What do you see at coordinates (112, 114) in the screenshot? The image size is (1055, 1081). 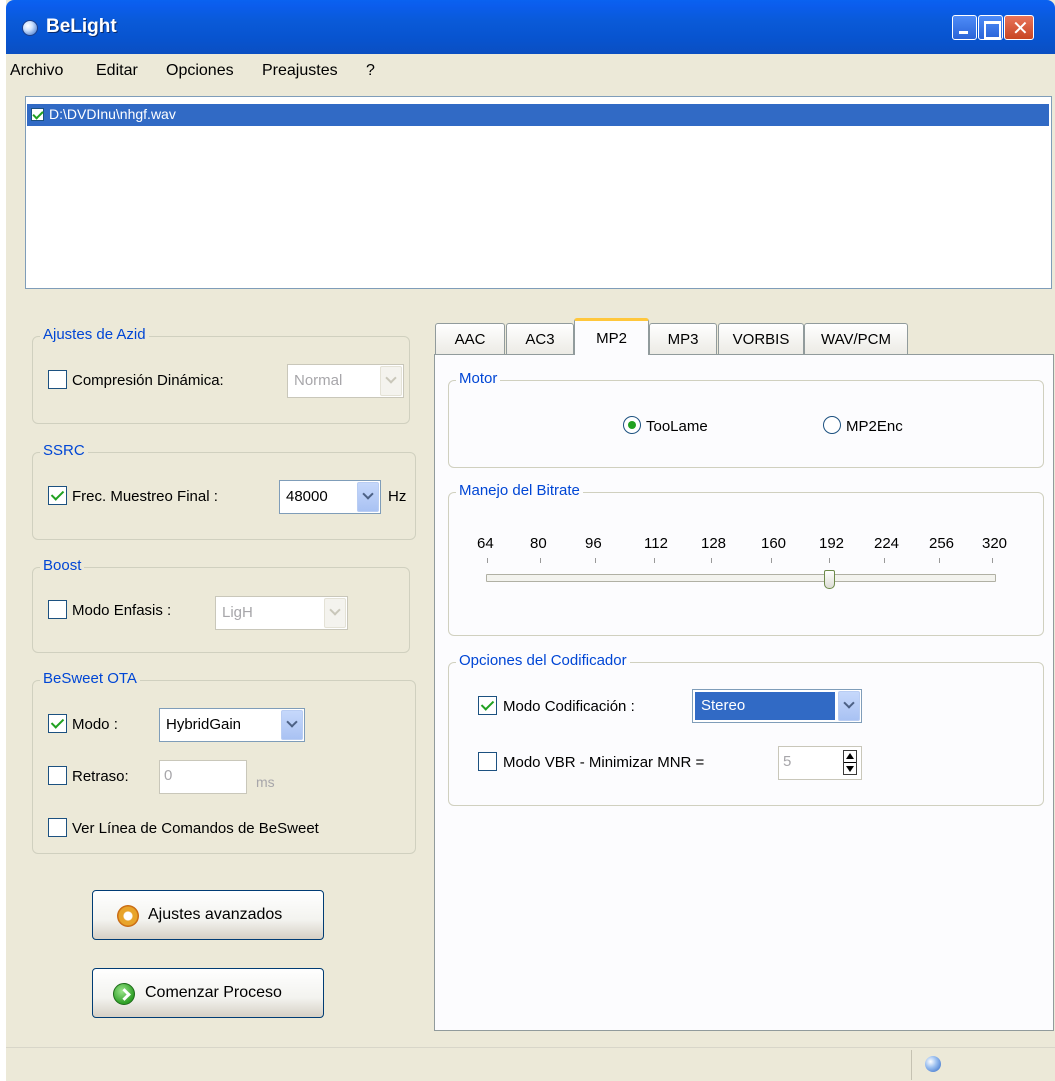 I see `file-path: D:\DVDInu\nhgf.wav` at bounding box center [112, 114].